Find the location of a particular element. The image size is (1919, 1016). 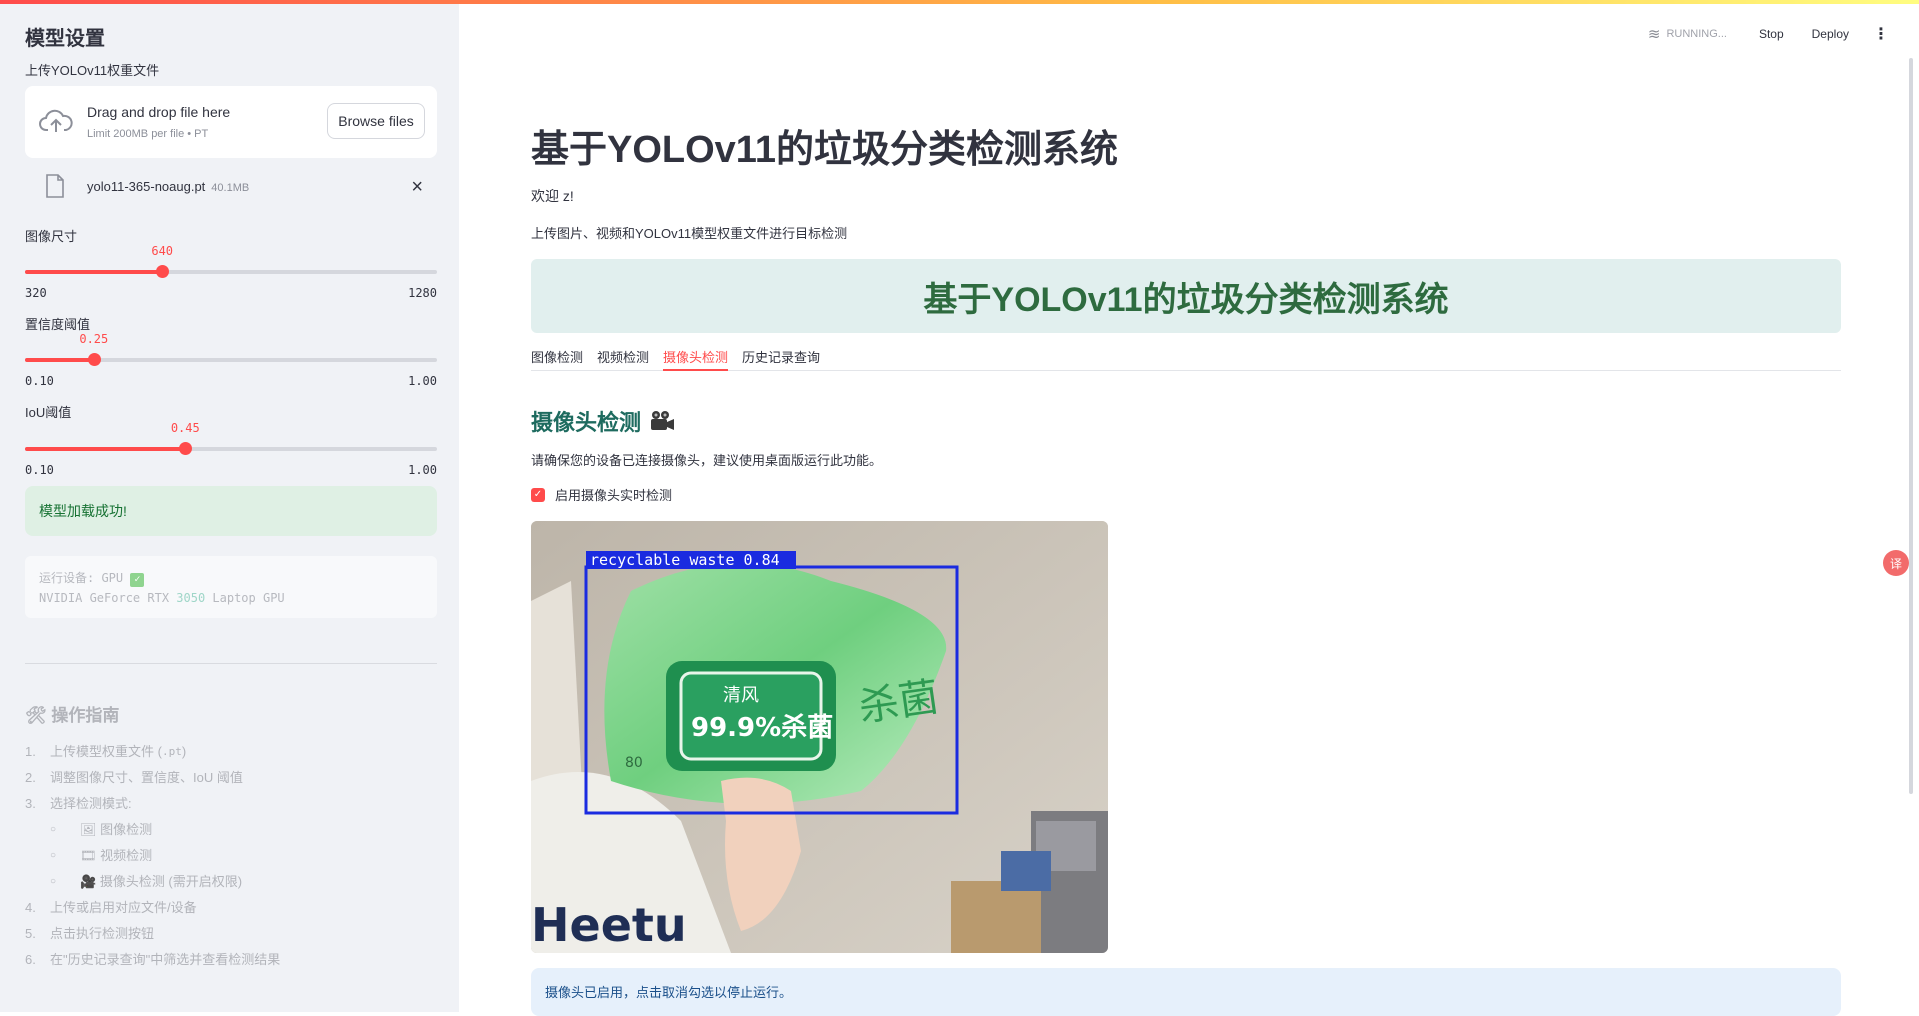

package-brand: 清风 is located at coordinates (741, 695).